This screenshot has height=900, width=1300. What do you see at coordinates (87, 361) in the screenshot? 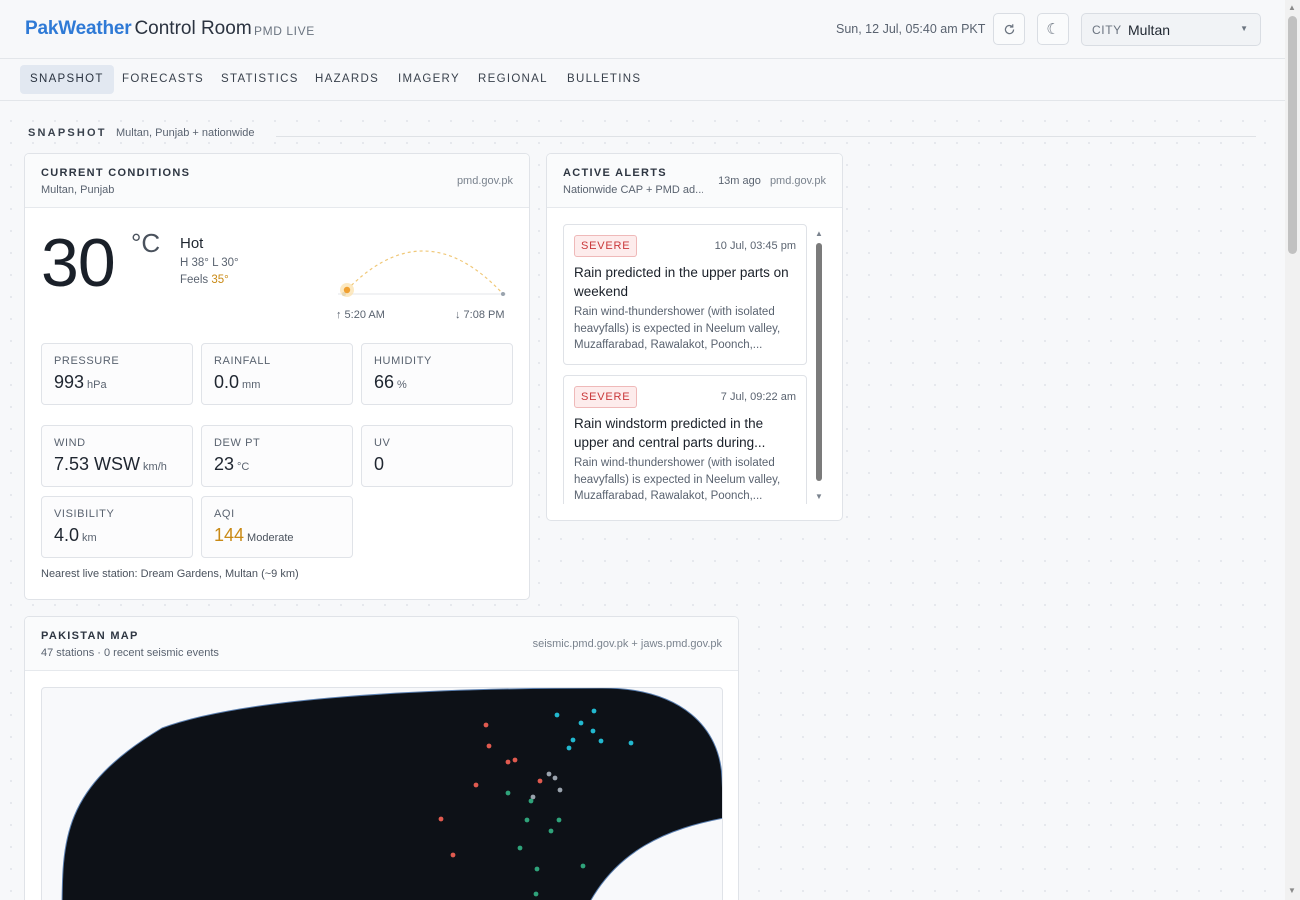
I see `stat-label: PRESSURE` at bounding box center [87, 361].